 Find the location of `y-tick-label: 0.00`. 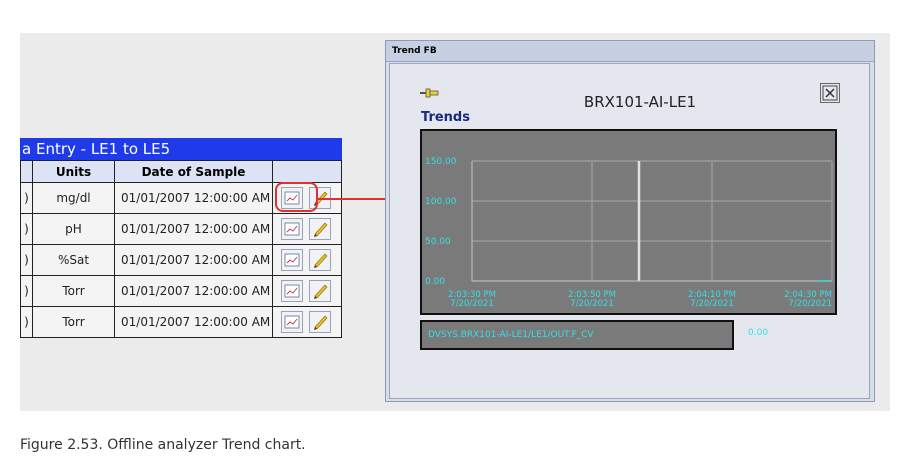

y-tick-label: 0.00 is located at coordinates (435, 282).